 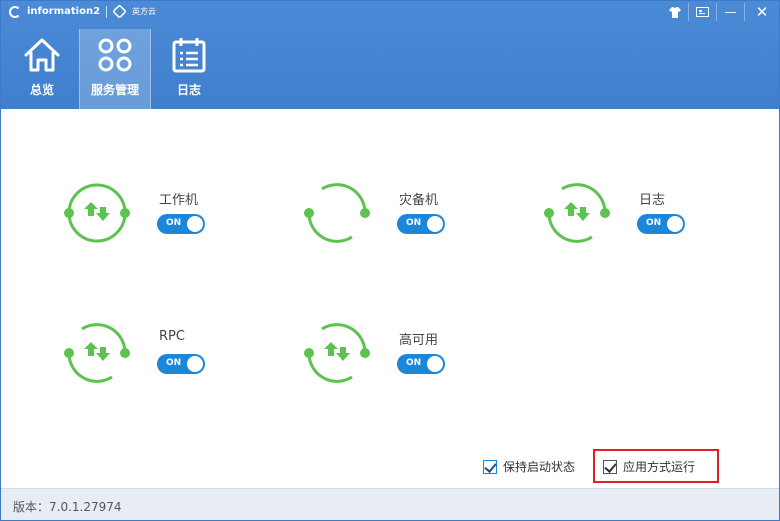 I want to click on service-name: 灾备机, so click(x=419, y=200).